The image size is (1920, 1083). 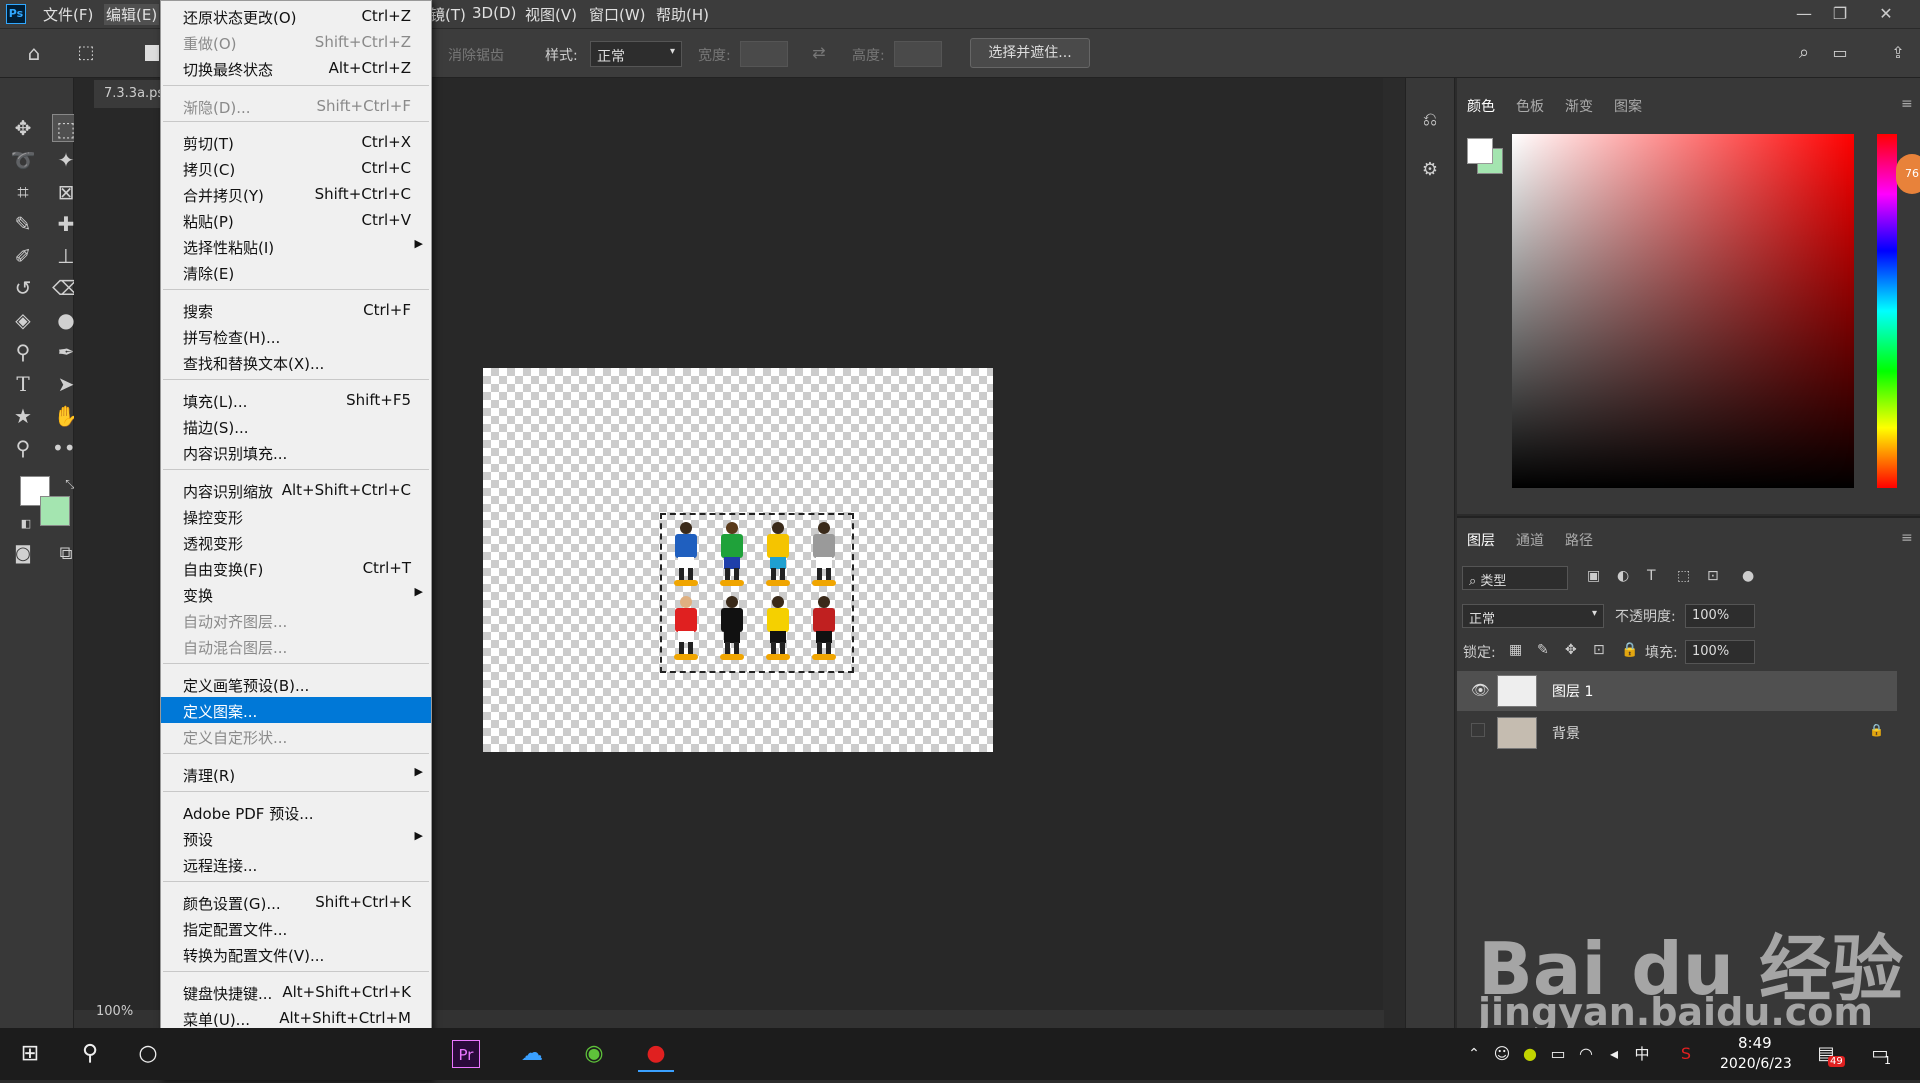 I want to click on ime-indicator: 中, so click(x=1642, y=1054).